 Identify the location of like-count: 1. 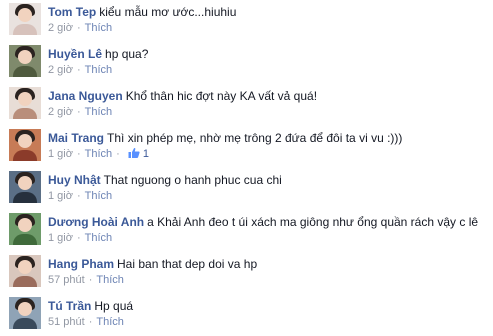
(145, 154).